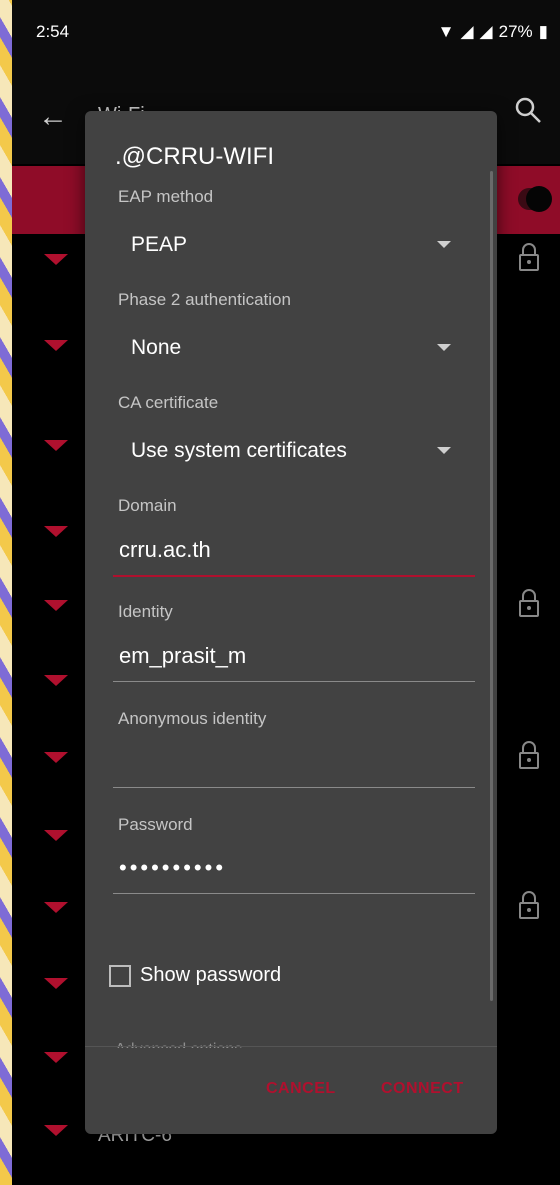 The width and height of the screenshot is (560, 1185). I want to click on cancel-button: CANCEL, so click(301, 1089).